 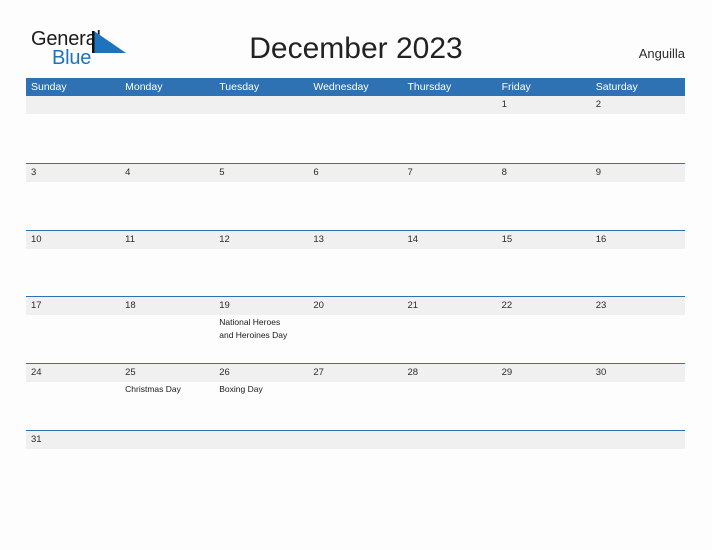 I want to click on day-cell-1: 1, so click(x=544, y=129).